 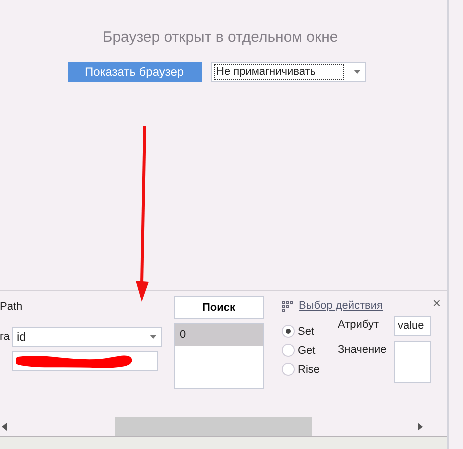 What do you see at coordinates (5, 337) in the screenshot?
I see `tag-label: га` at bounding box center [5, 337].